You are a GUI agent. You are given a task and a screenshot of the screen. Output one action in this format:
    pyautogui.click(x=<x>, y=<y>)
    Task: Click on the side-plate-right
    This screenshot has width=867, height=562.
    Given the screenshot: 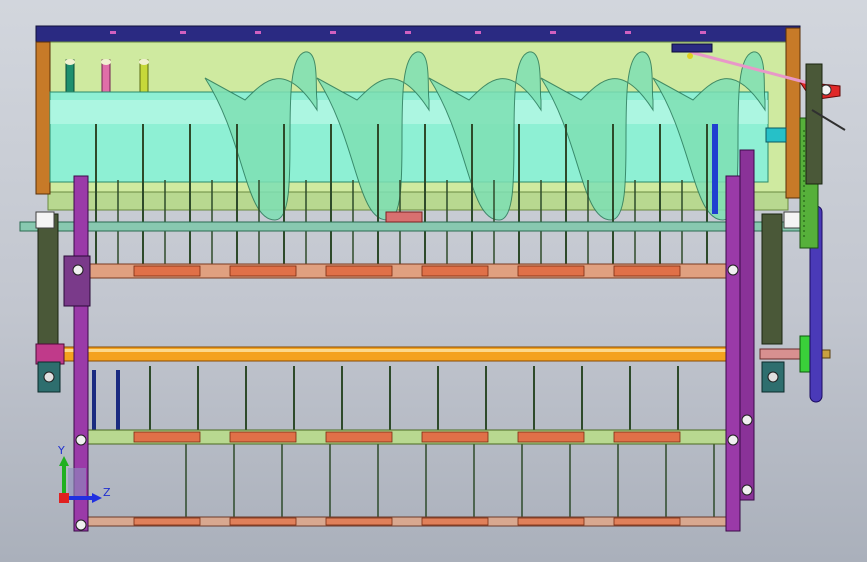 What is the action you would take?
    pyautogui.click(x=793, y=113)
    